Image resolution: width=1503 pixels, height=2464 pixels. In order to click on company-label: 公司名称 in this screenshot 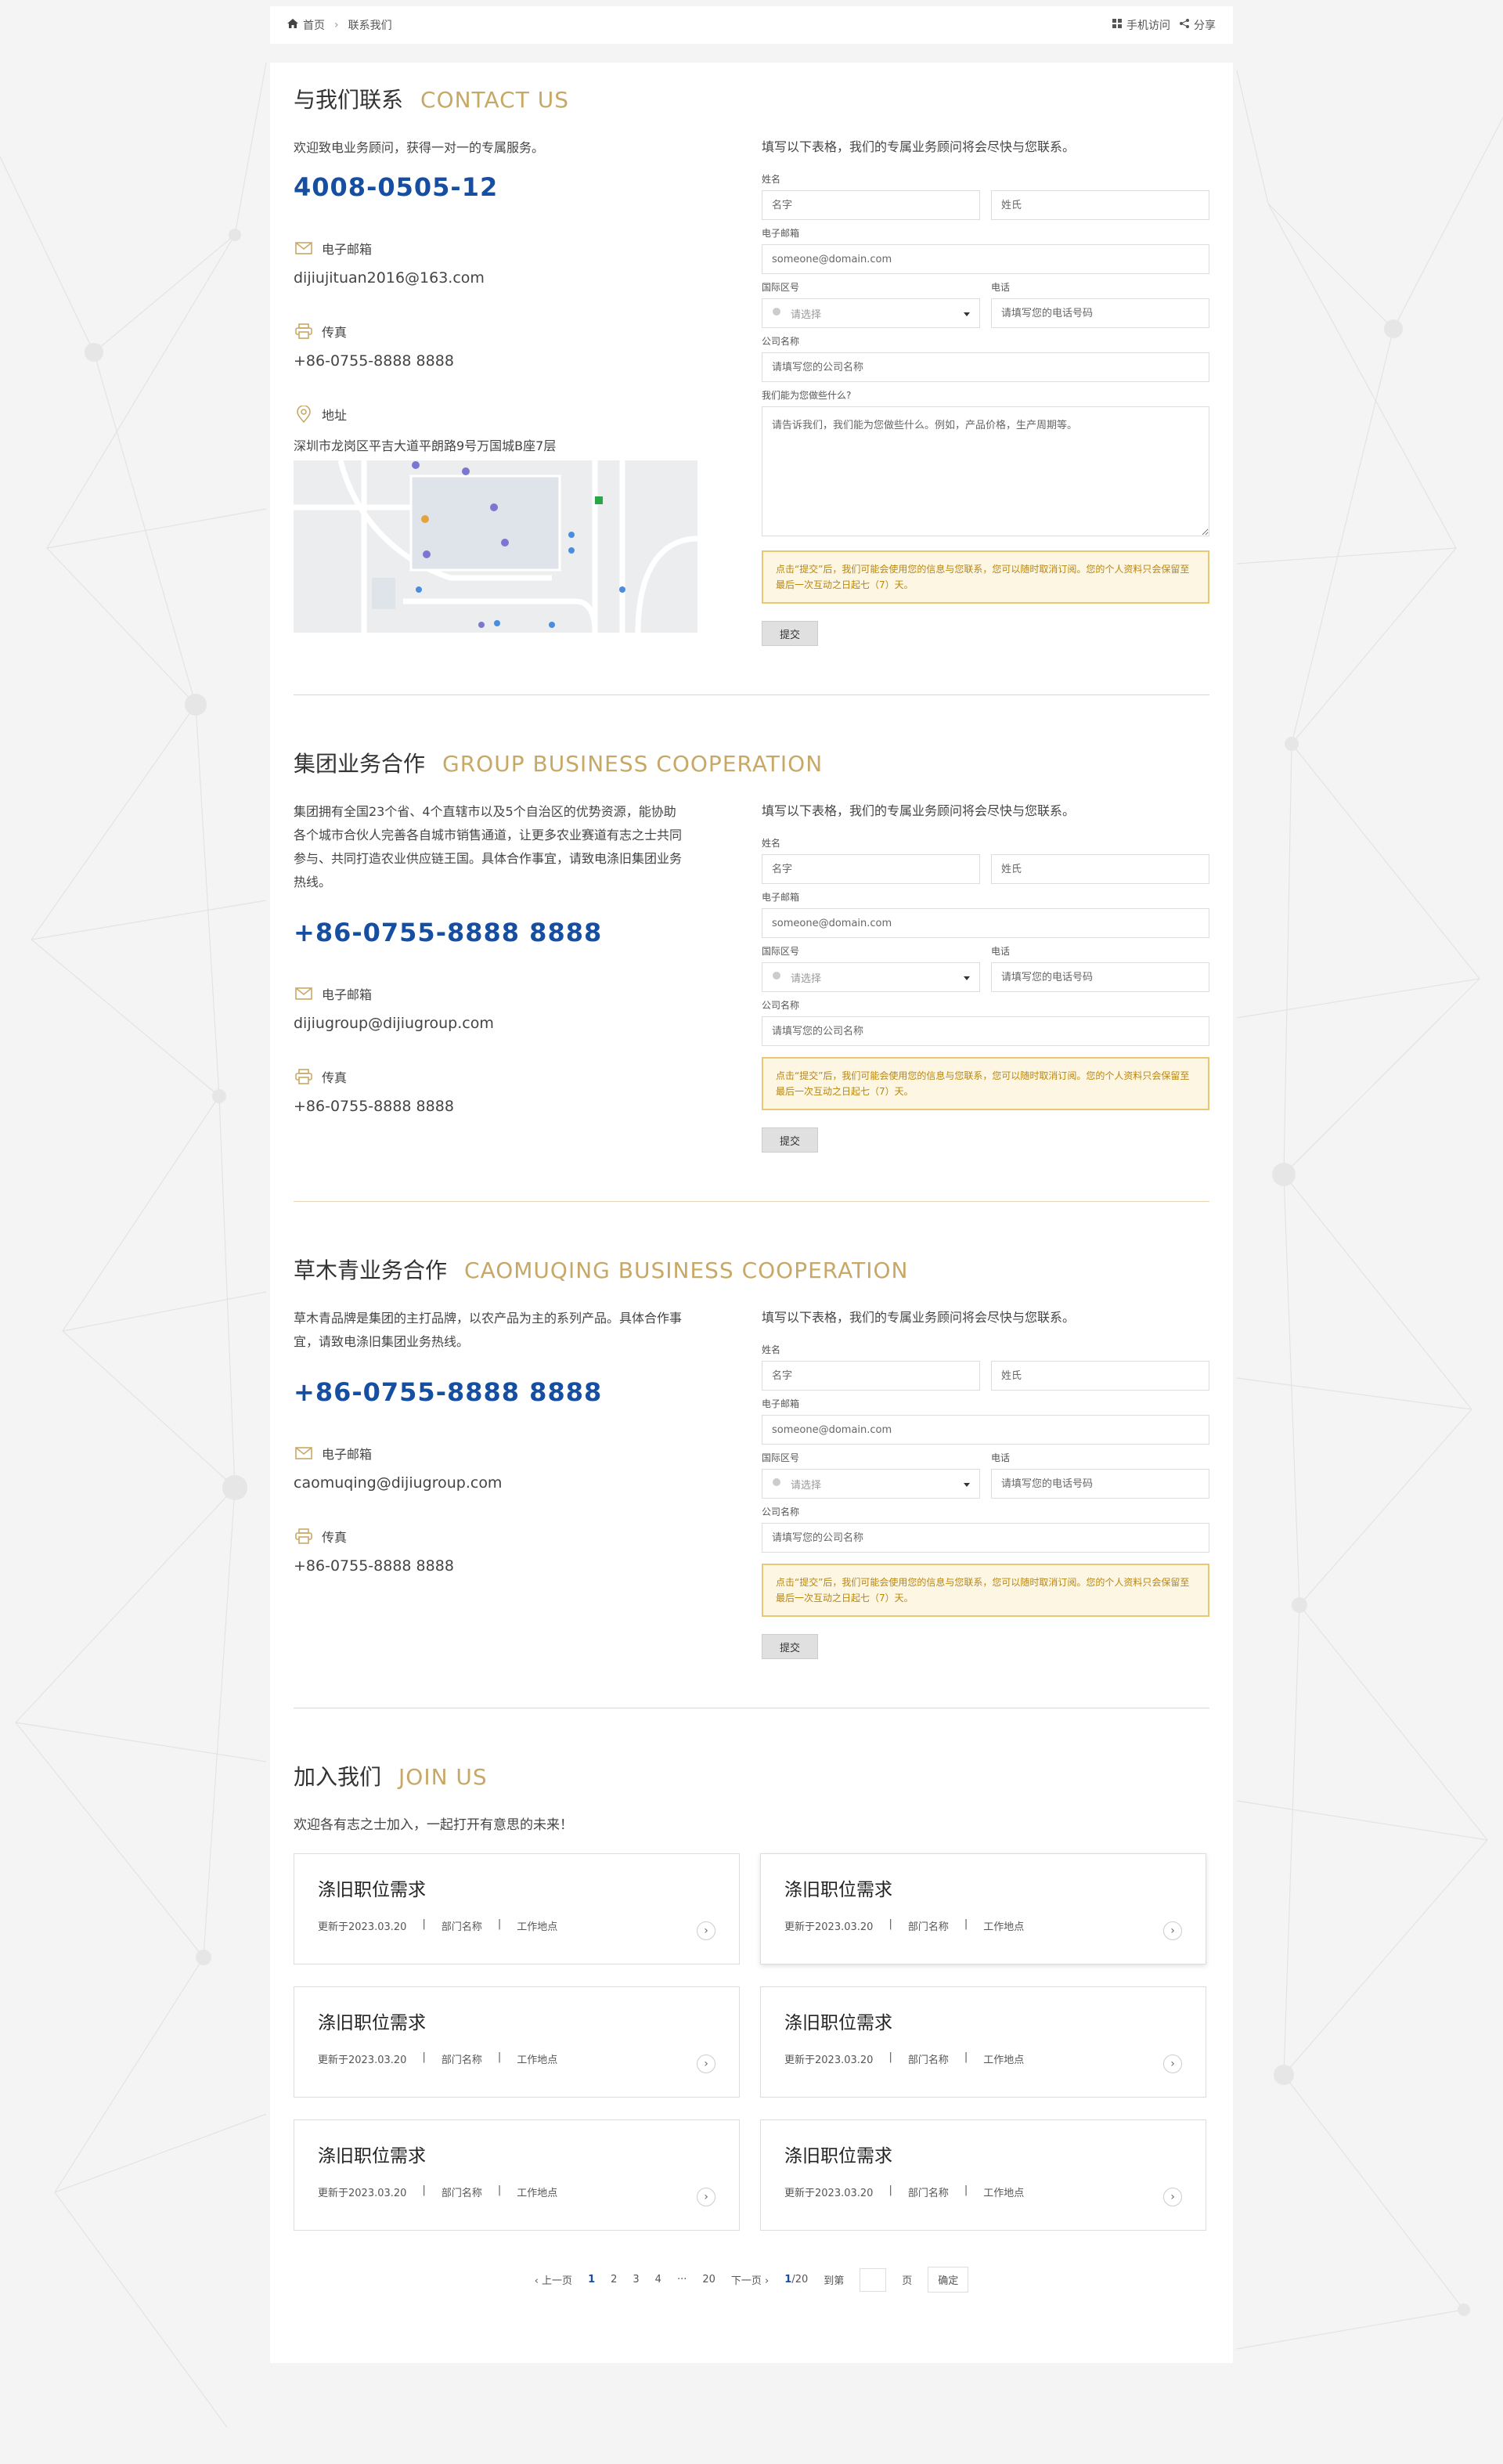, I will do `click(781, 1006)`.